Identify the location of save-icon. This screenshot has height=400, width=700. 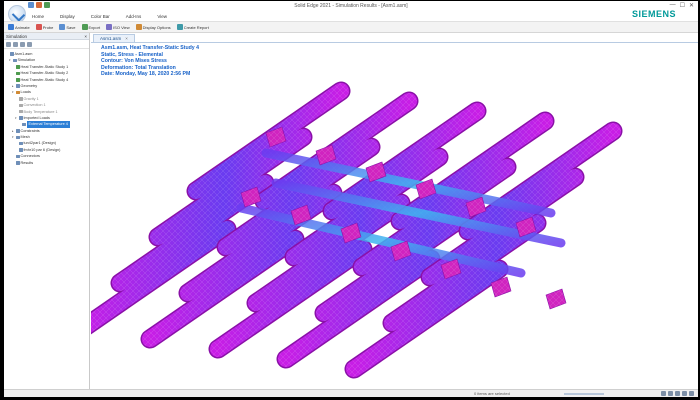
(62, 27).